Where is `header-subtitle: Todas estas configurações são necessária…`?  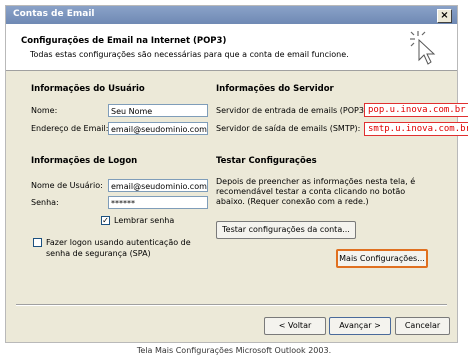
header-subtitle: Todas estas configurações são necessária… is located at coordinates (189, 54).